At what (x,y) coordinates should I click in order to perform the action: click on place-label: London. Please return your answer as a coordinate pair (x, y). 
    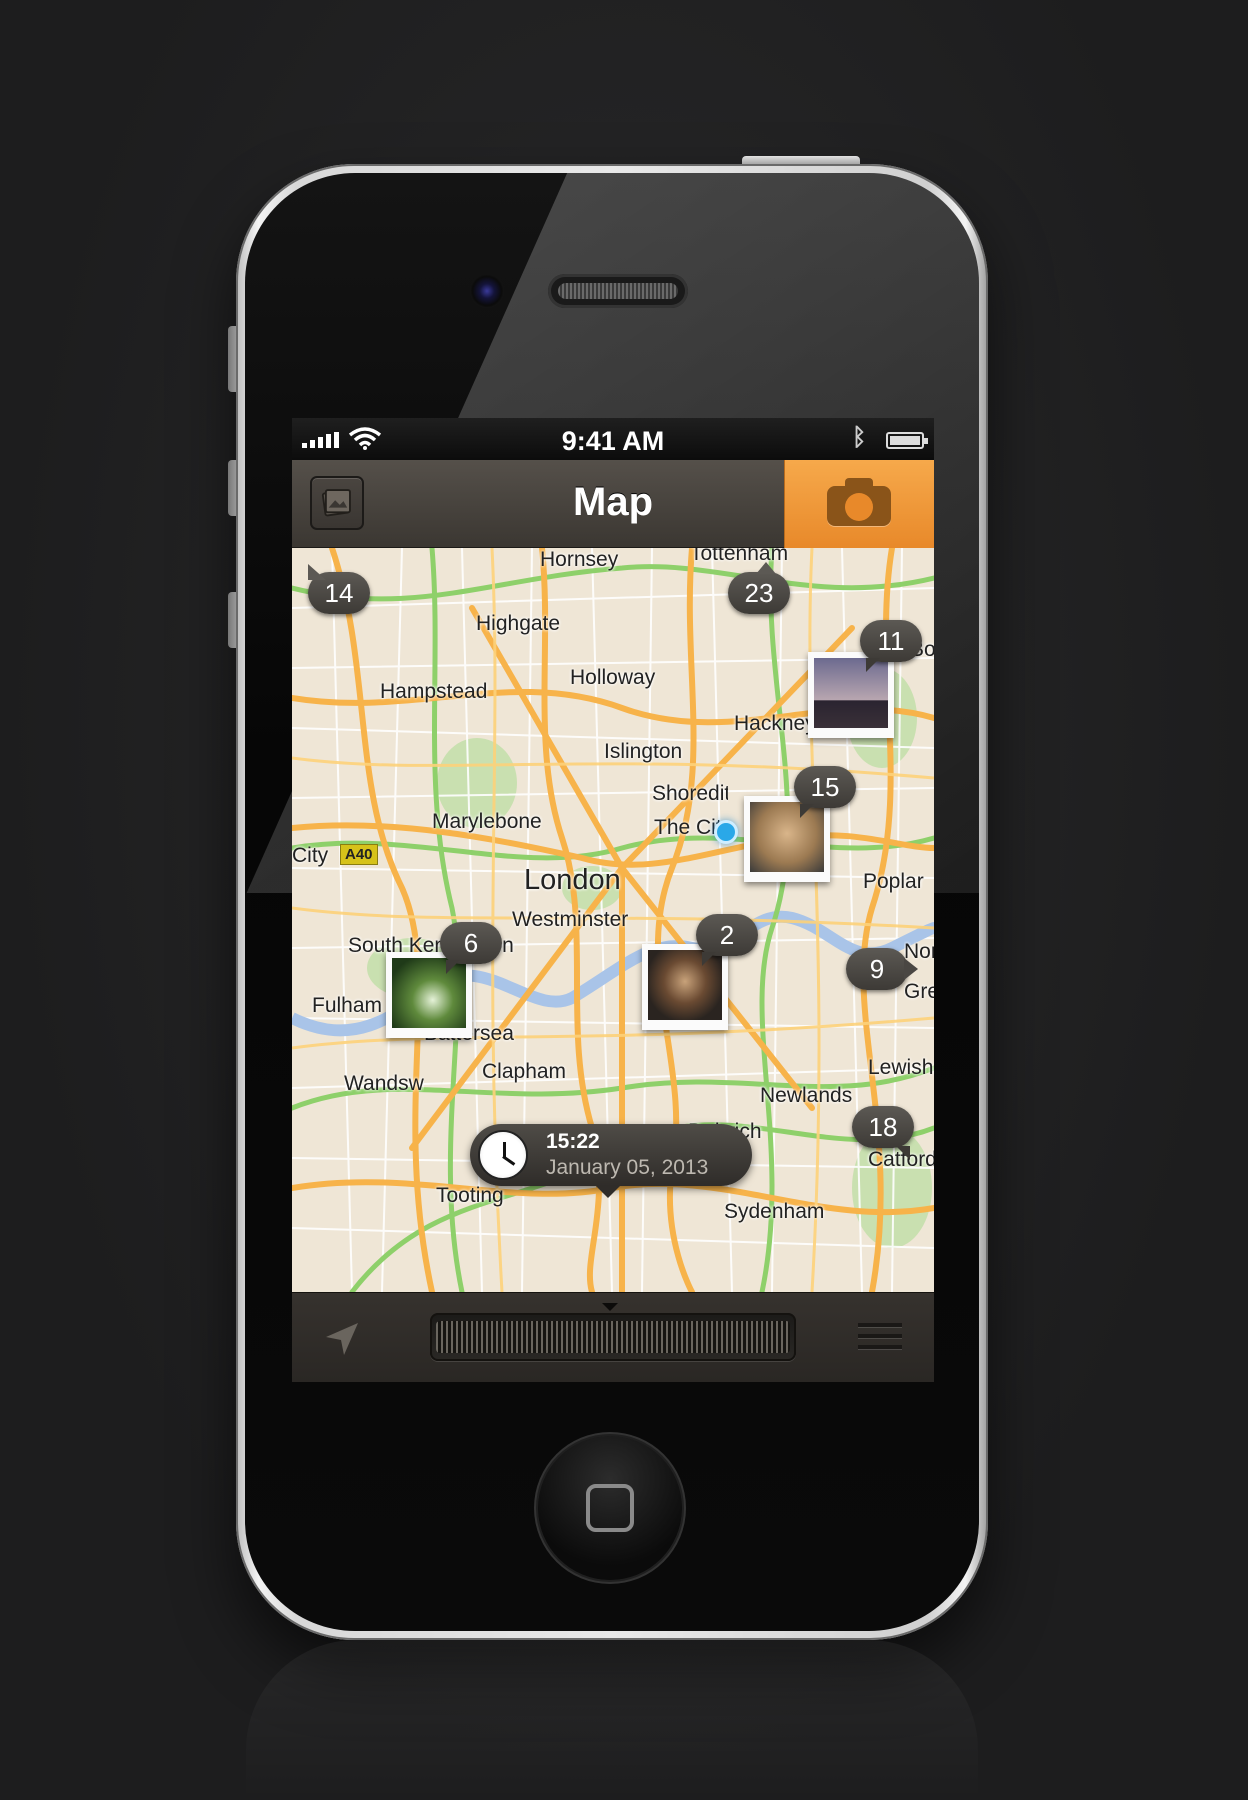
    Looking at the image, I should click on (572, 880).